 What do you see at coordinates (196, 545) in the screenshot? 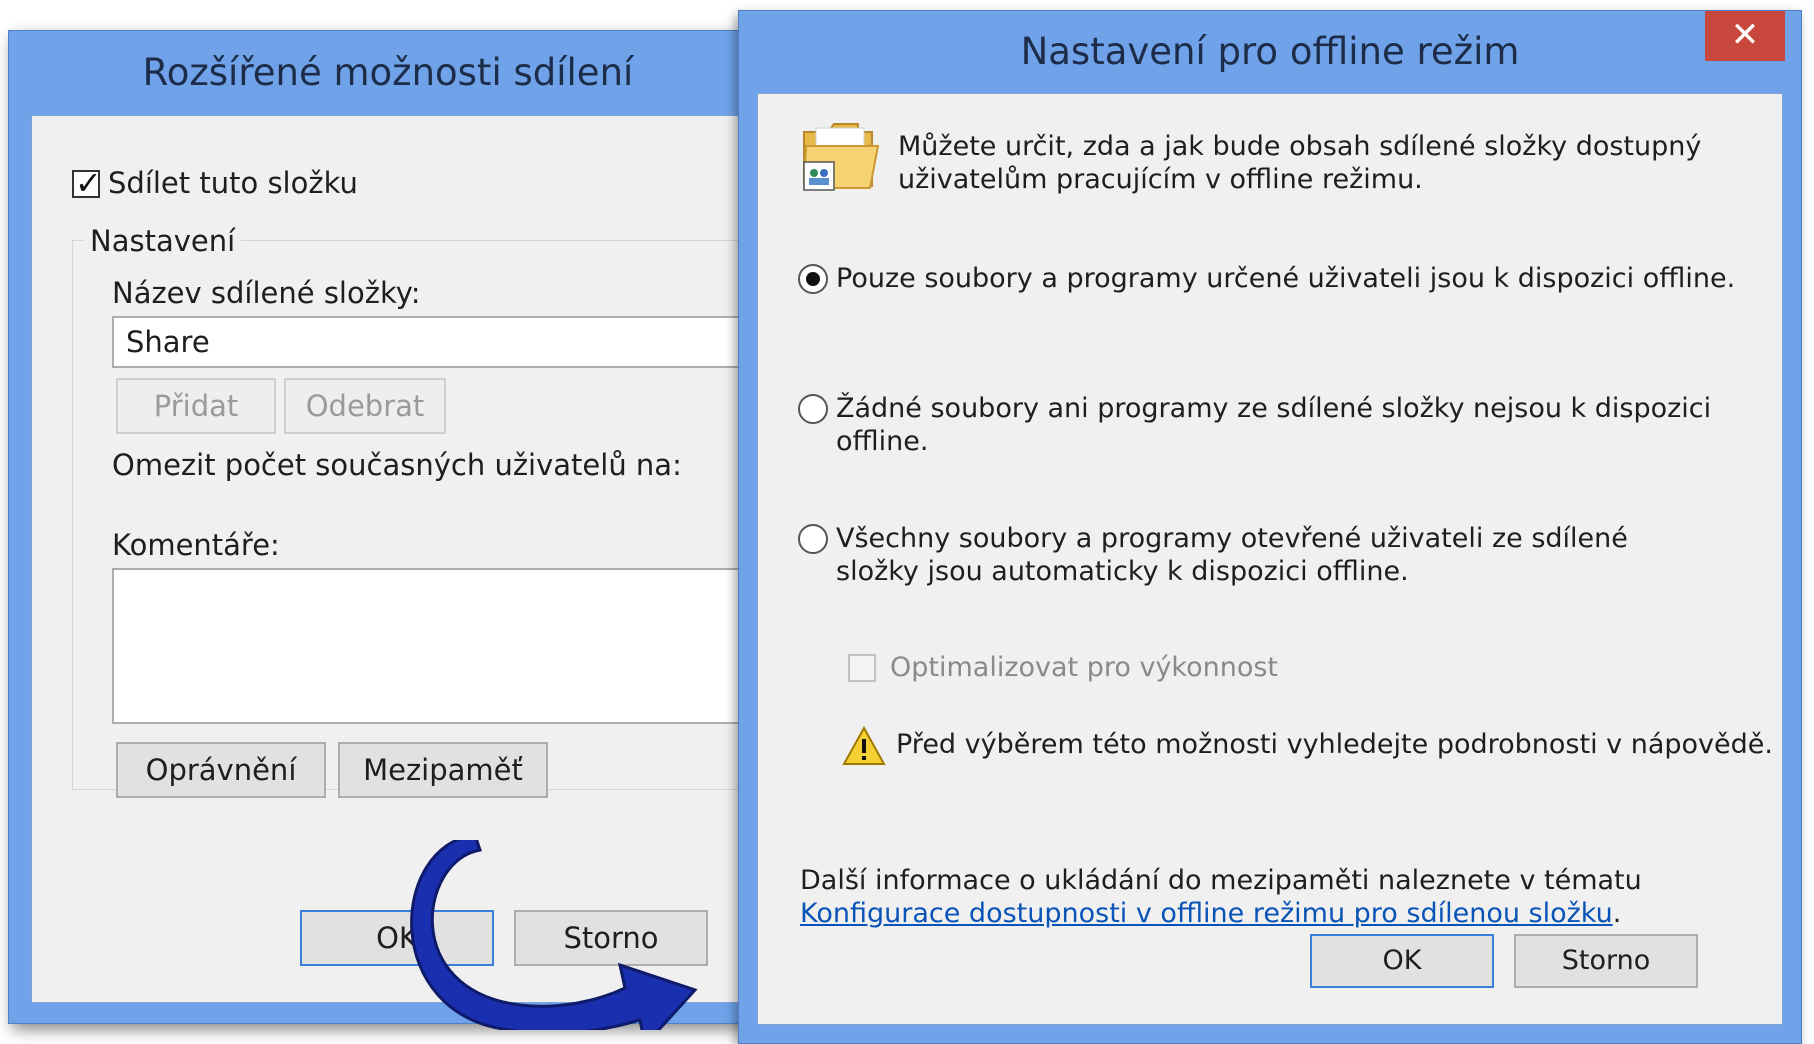
I see `comments-label: Komentáře:` at bounding box center [196, 545].